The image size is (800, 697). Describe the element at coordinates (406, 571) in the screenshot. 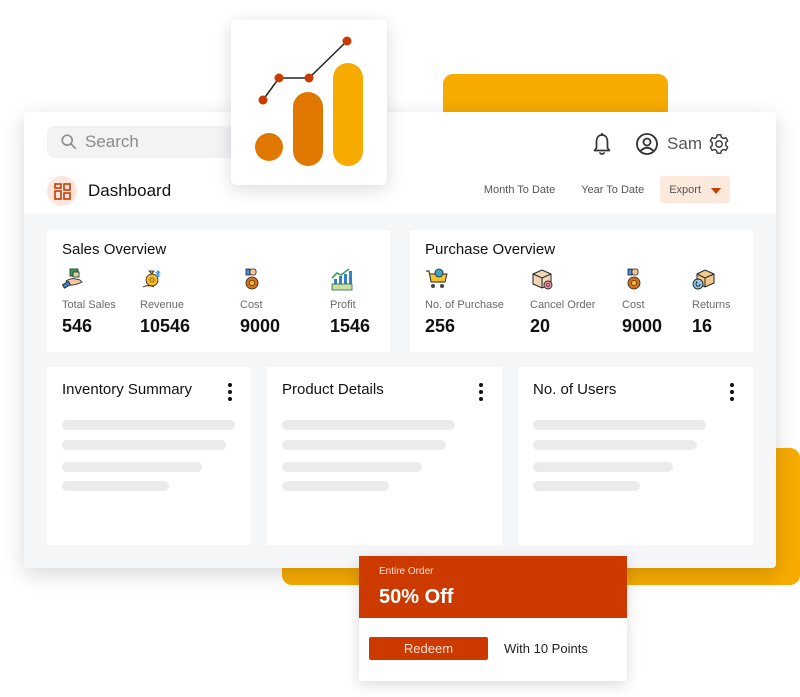

I see `promo-subtitle: Entire Order` at that location.